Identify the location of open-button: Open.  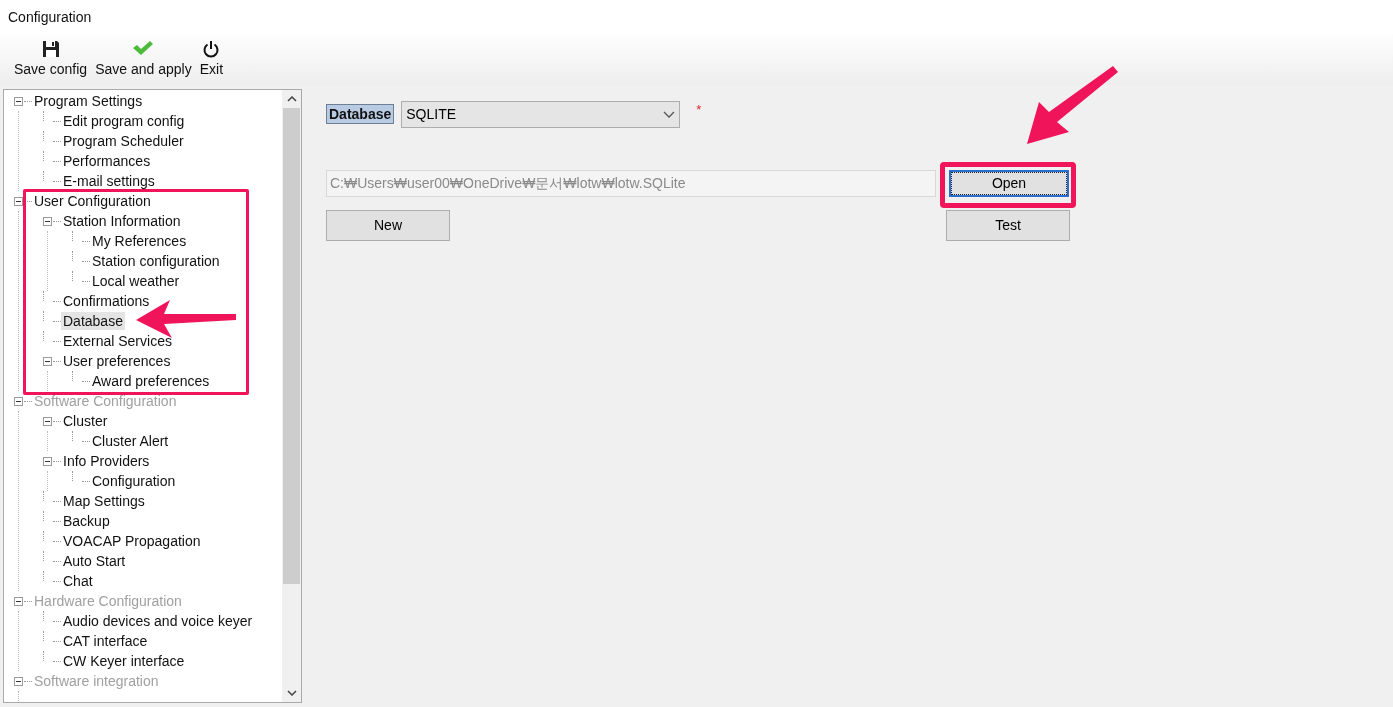
(1009, 183).